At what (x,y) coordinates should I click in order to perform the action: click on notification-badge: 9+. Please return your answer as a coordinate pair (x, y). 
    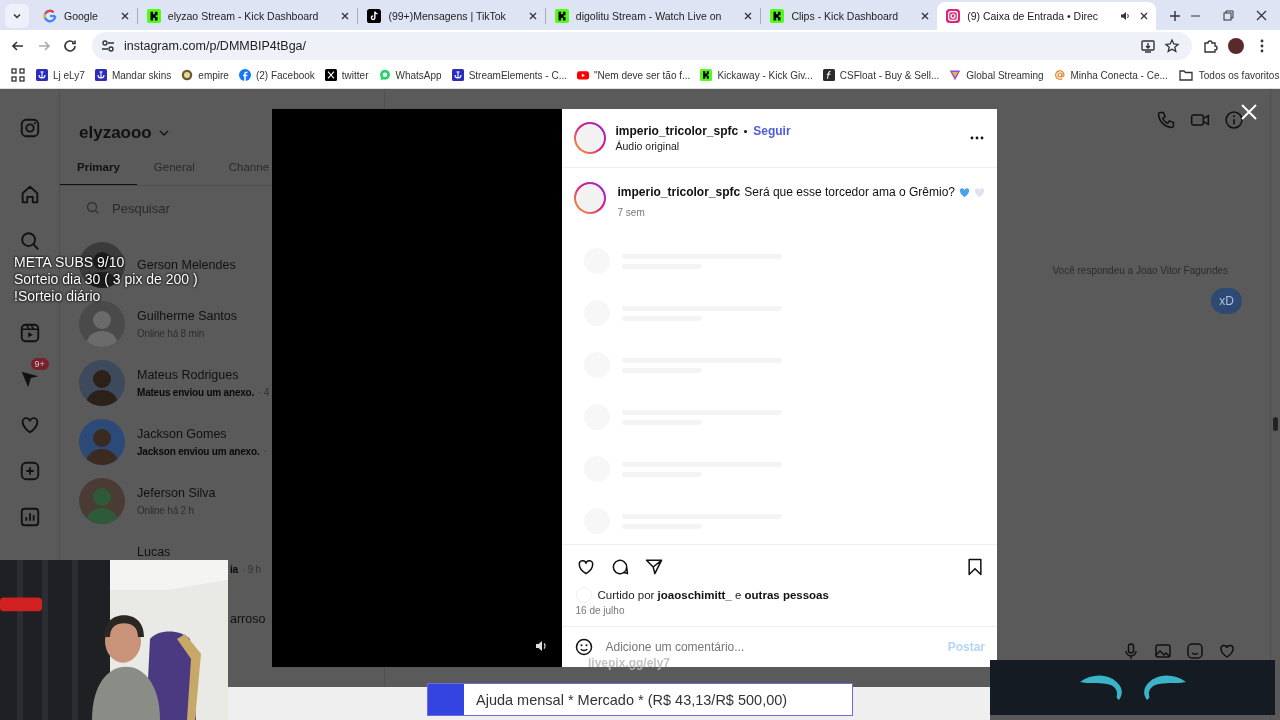
    Looking at the image, I should click on (39, 364).